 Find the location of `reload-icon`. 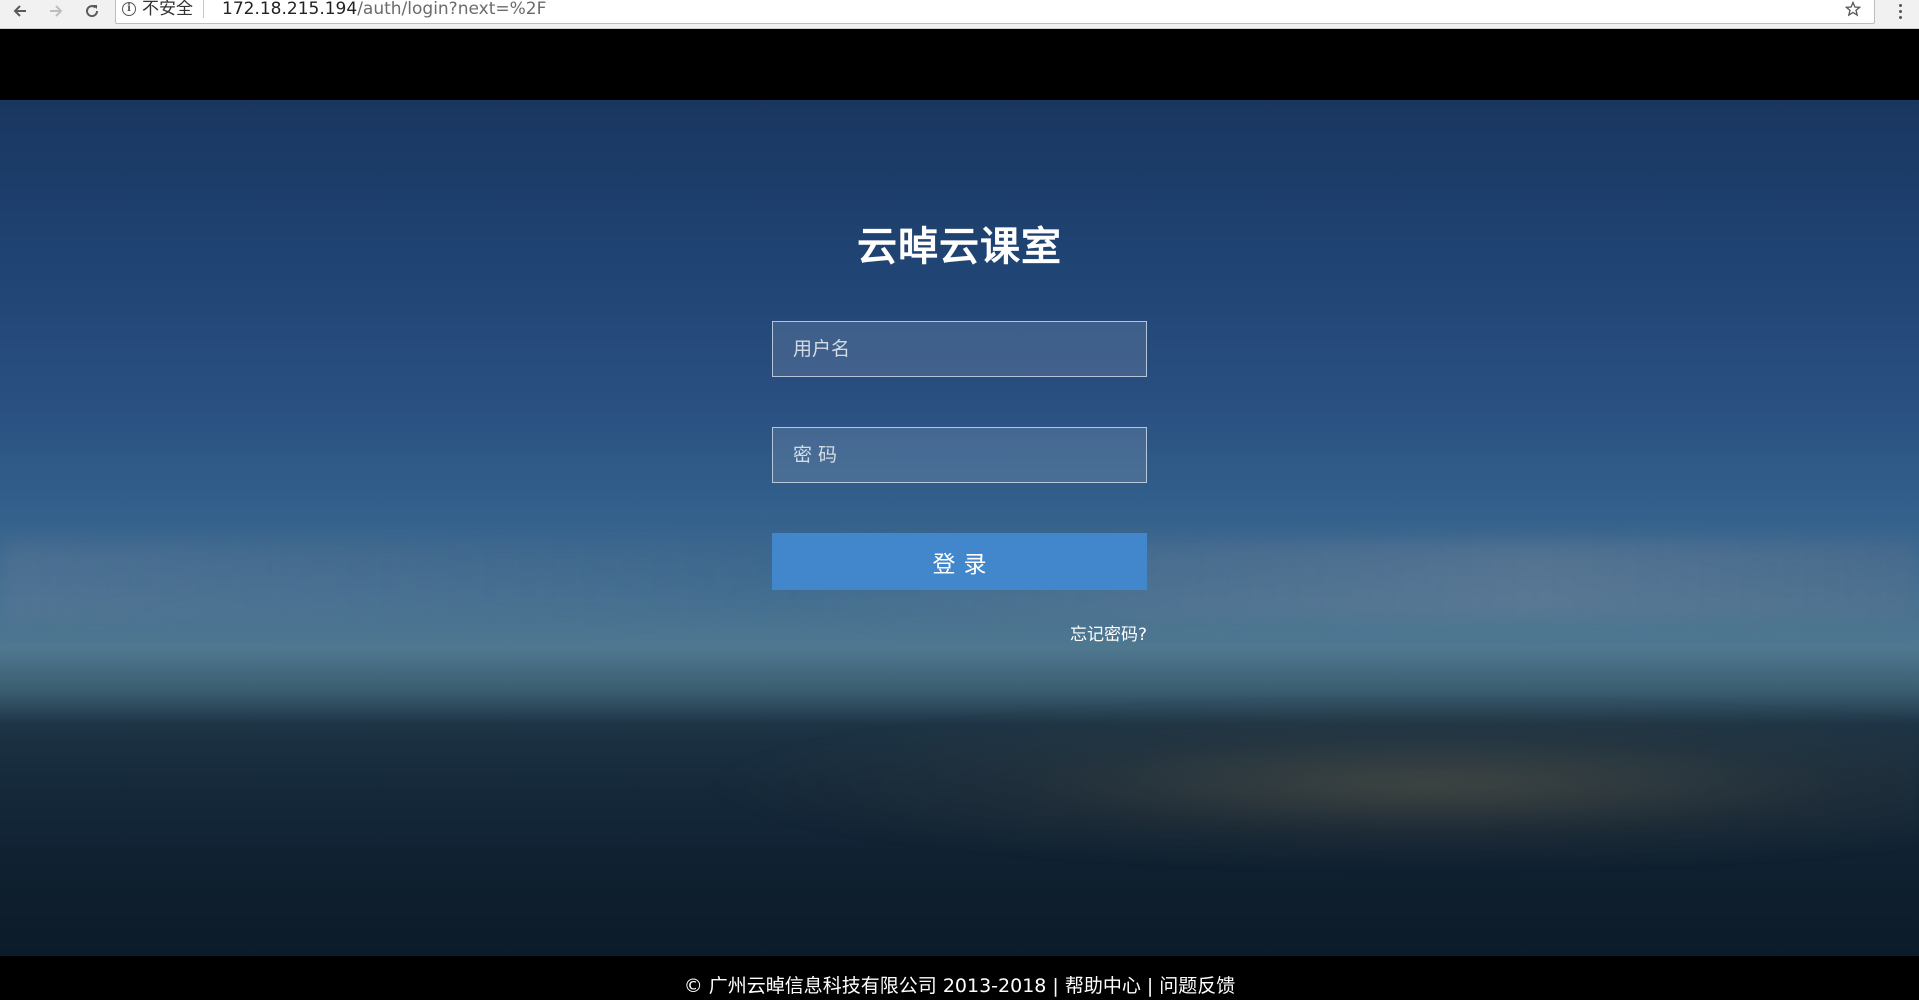

reload-icon is located at coordinates (92, 11).